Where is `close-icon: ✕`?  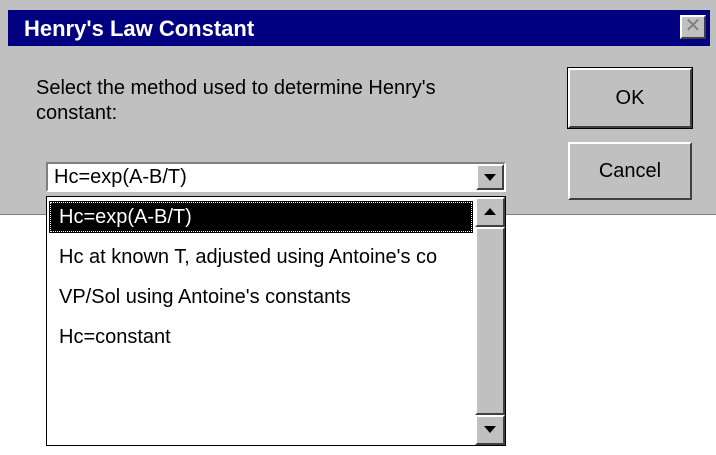 close-icon: ✕ is located at coordinates (693, 26).